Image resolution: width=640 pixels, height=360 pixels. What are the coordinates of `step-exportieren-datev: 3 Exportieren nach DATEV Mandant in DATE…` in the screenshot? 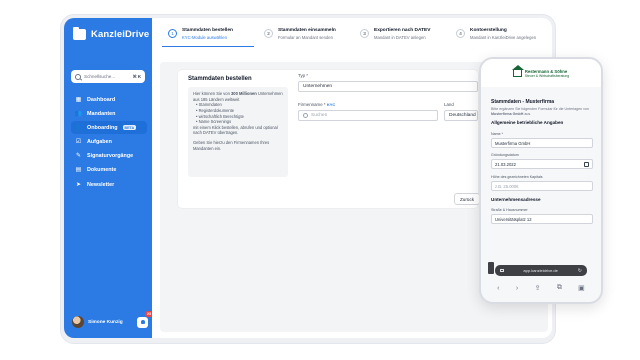 It's located at (402, 34).